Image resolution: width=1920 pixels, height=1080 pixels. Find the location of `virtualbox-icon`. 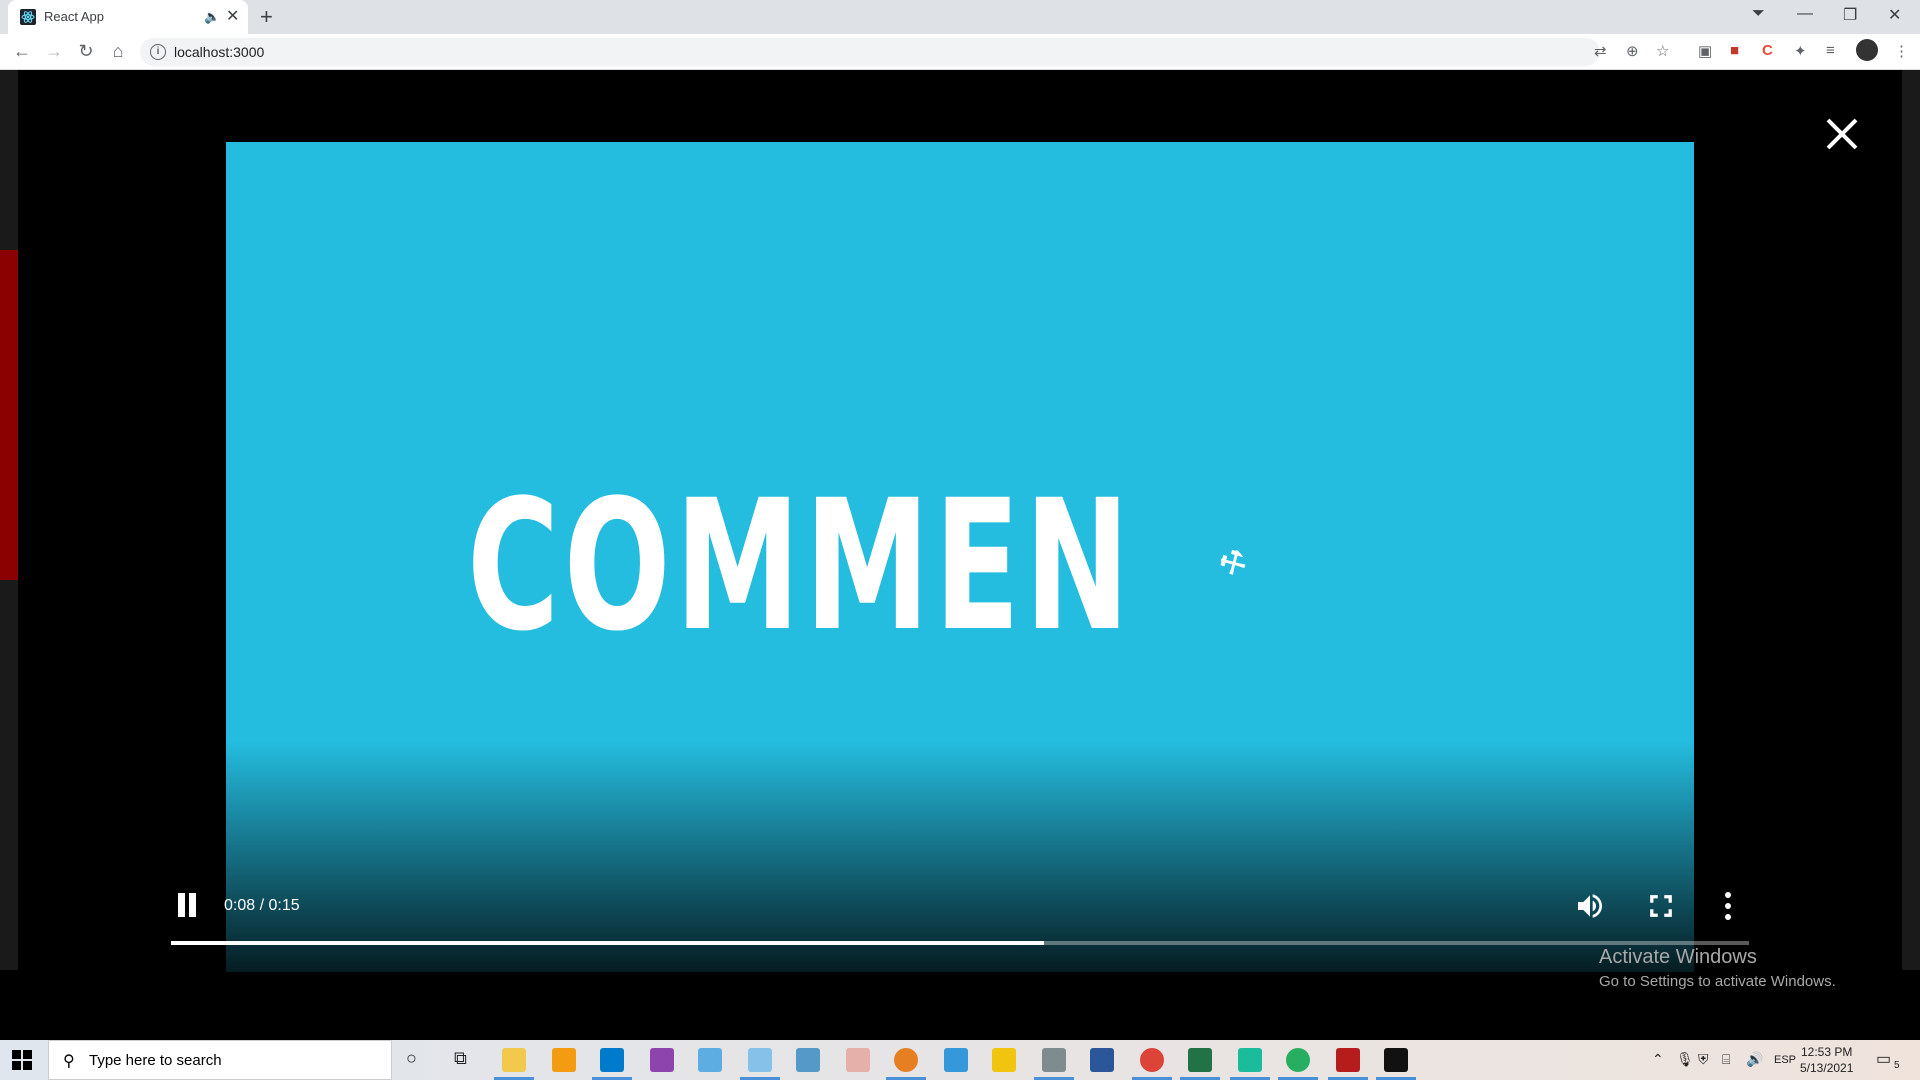

virtualbox-icon is located at coordinates (710, 1060).